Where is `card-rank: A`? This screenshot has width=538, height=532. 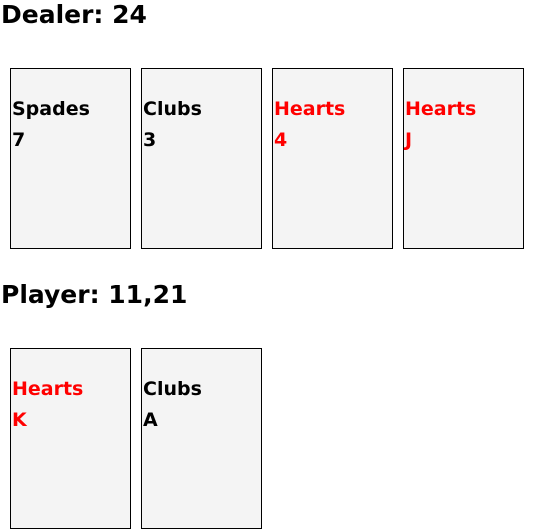
card-rank: A is located at coordinates (150, 420).